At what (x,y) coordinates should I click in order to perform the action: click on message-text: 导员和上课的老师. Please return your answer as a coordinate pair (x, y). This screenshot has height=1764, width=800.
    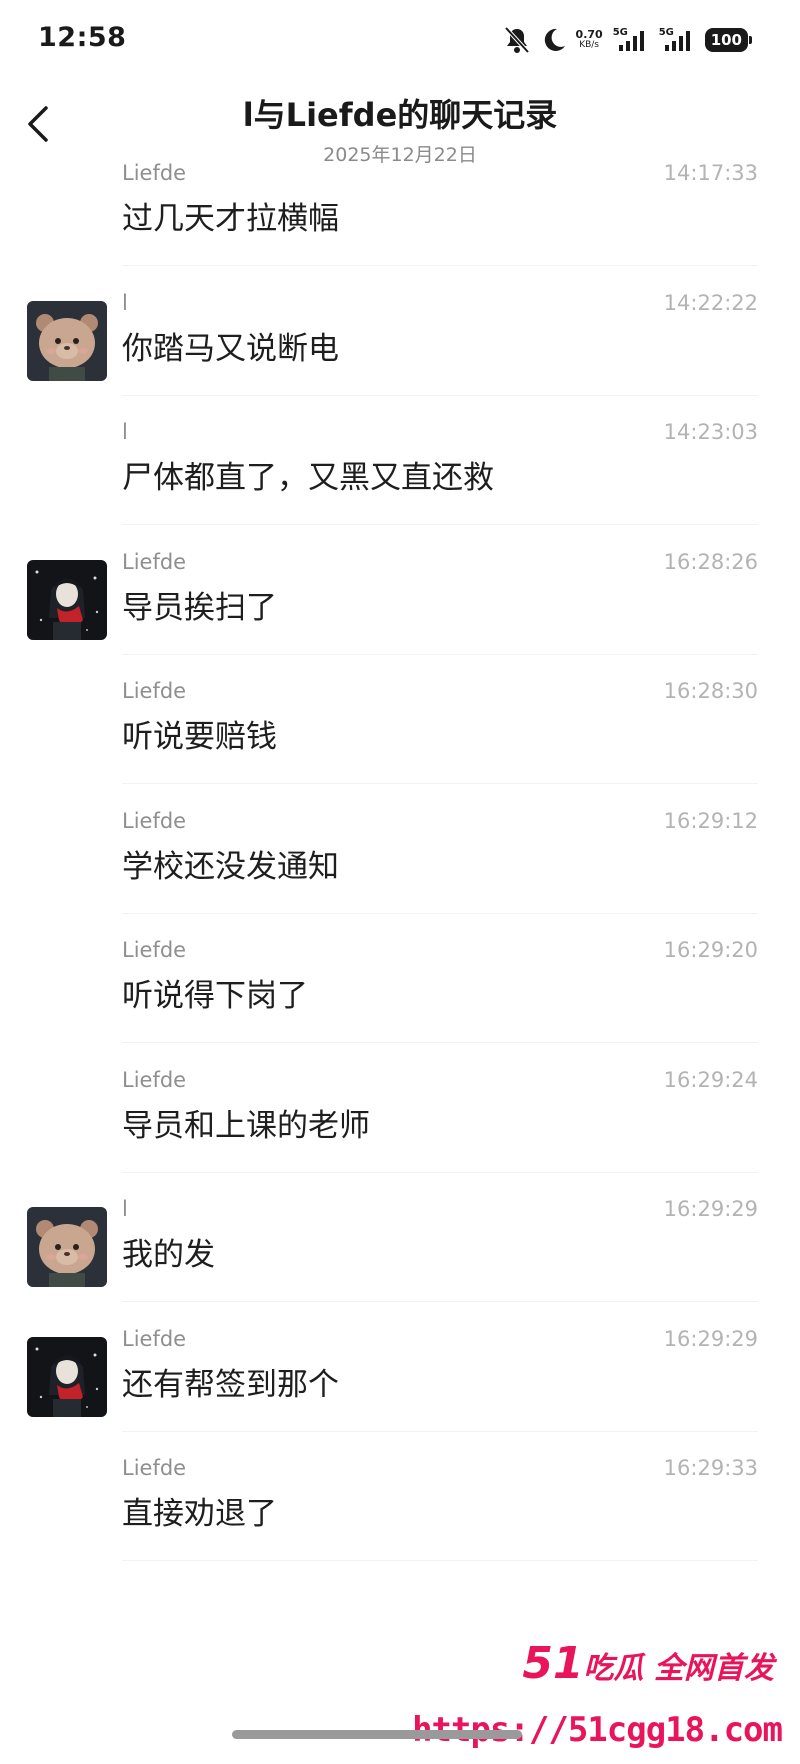
    Looking at the image, I should click on (246, 1125).